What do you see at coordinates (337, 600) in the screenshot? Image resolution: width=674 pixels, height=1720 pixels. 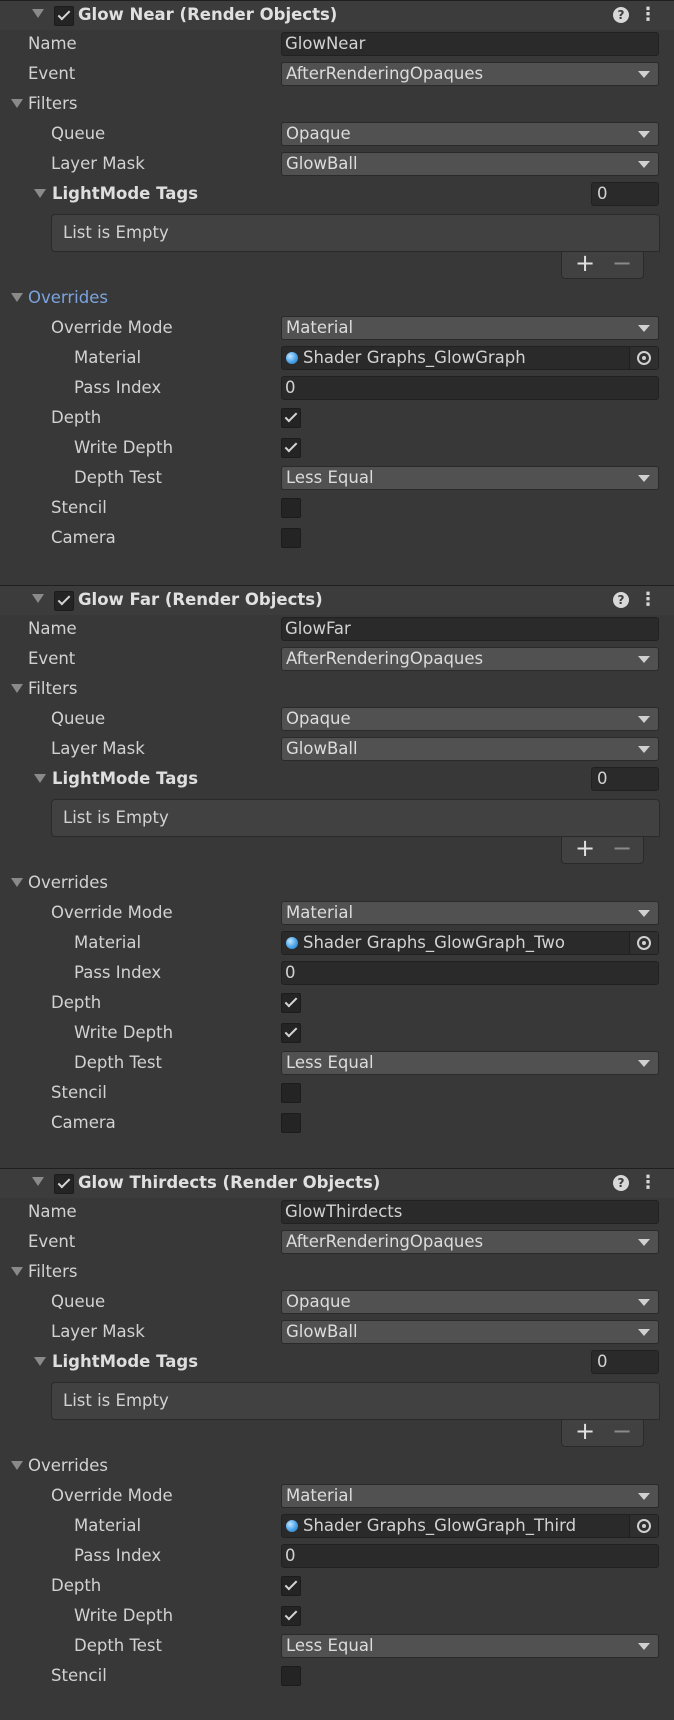 I see `component-header: Glow Far (Render Objects) ? ⋮` at bounding box center [337, 600].